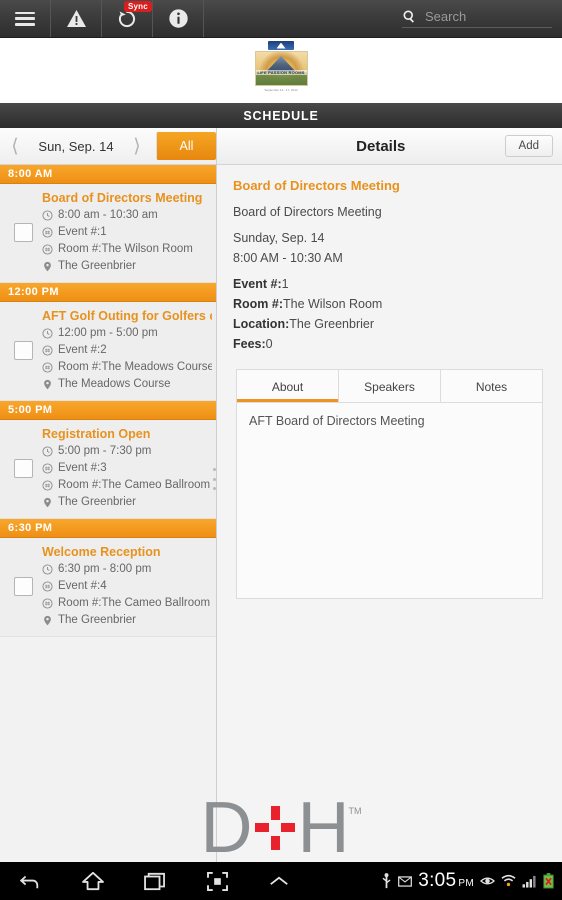  I want to click on event-title: AFT Golf Outing for Golfers of Eve, so click(127, 316).